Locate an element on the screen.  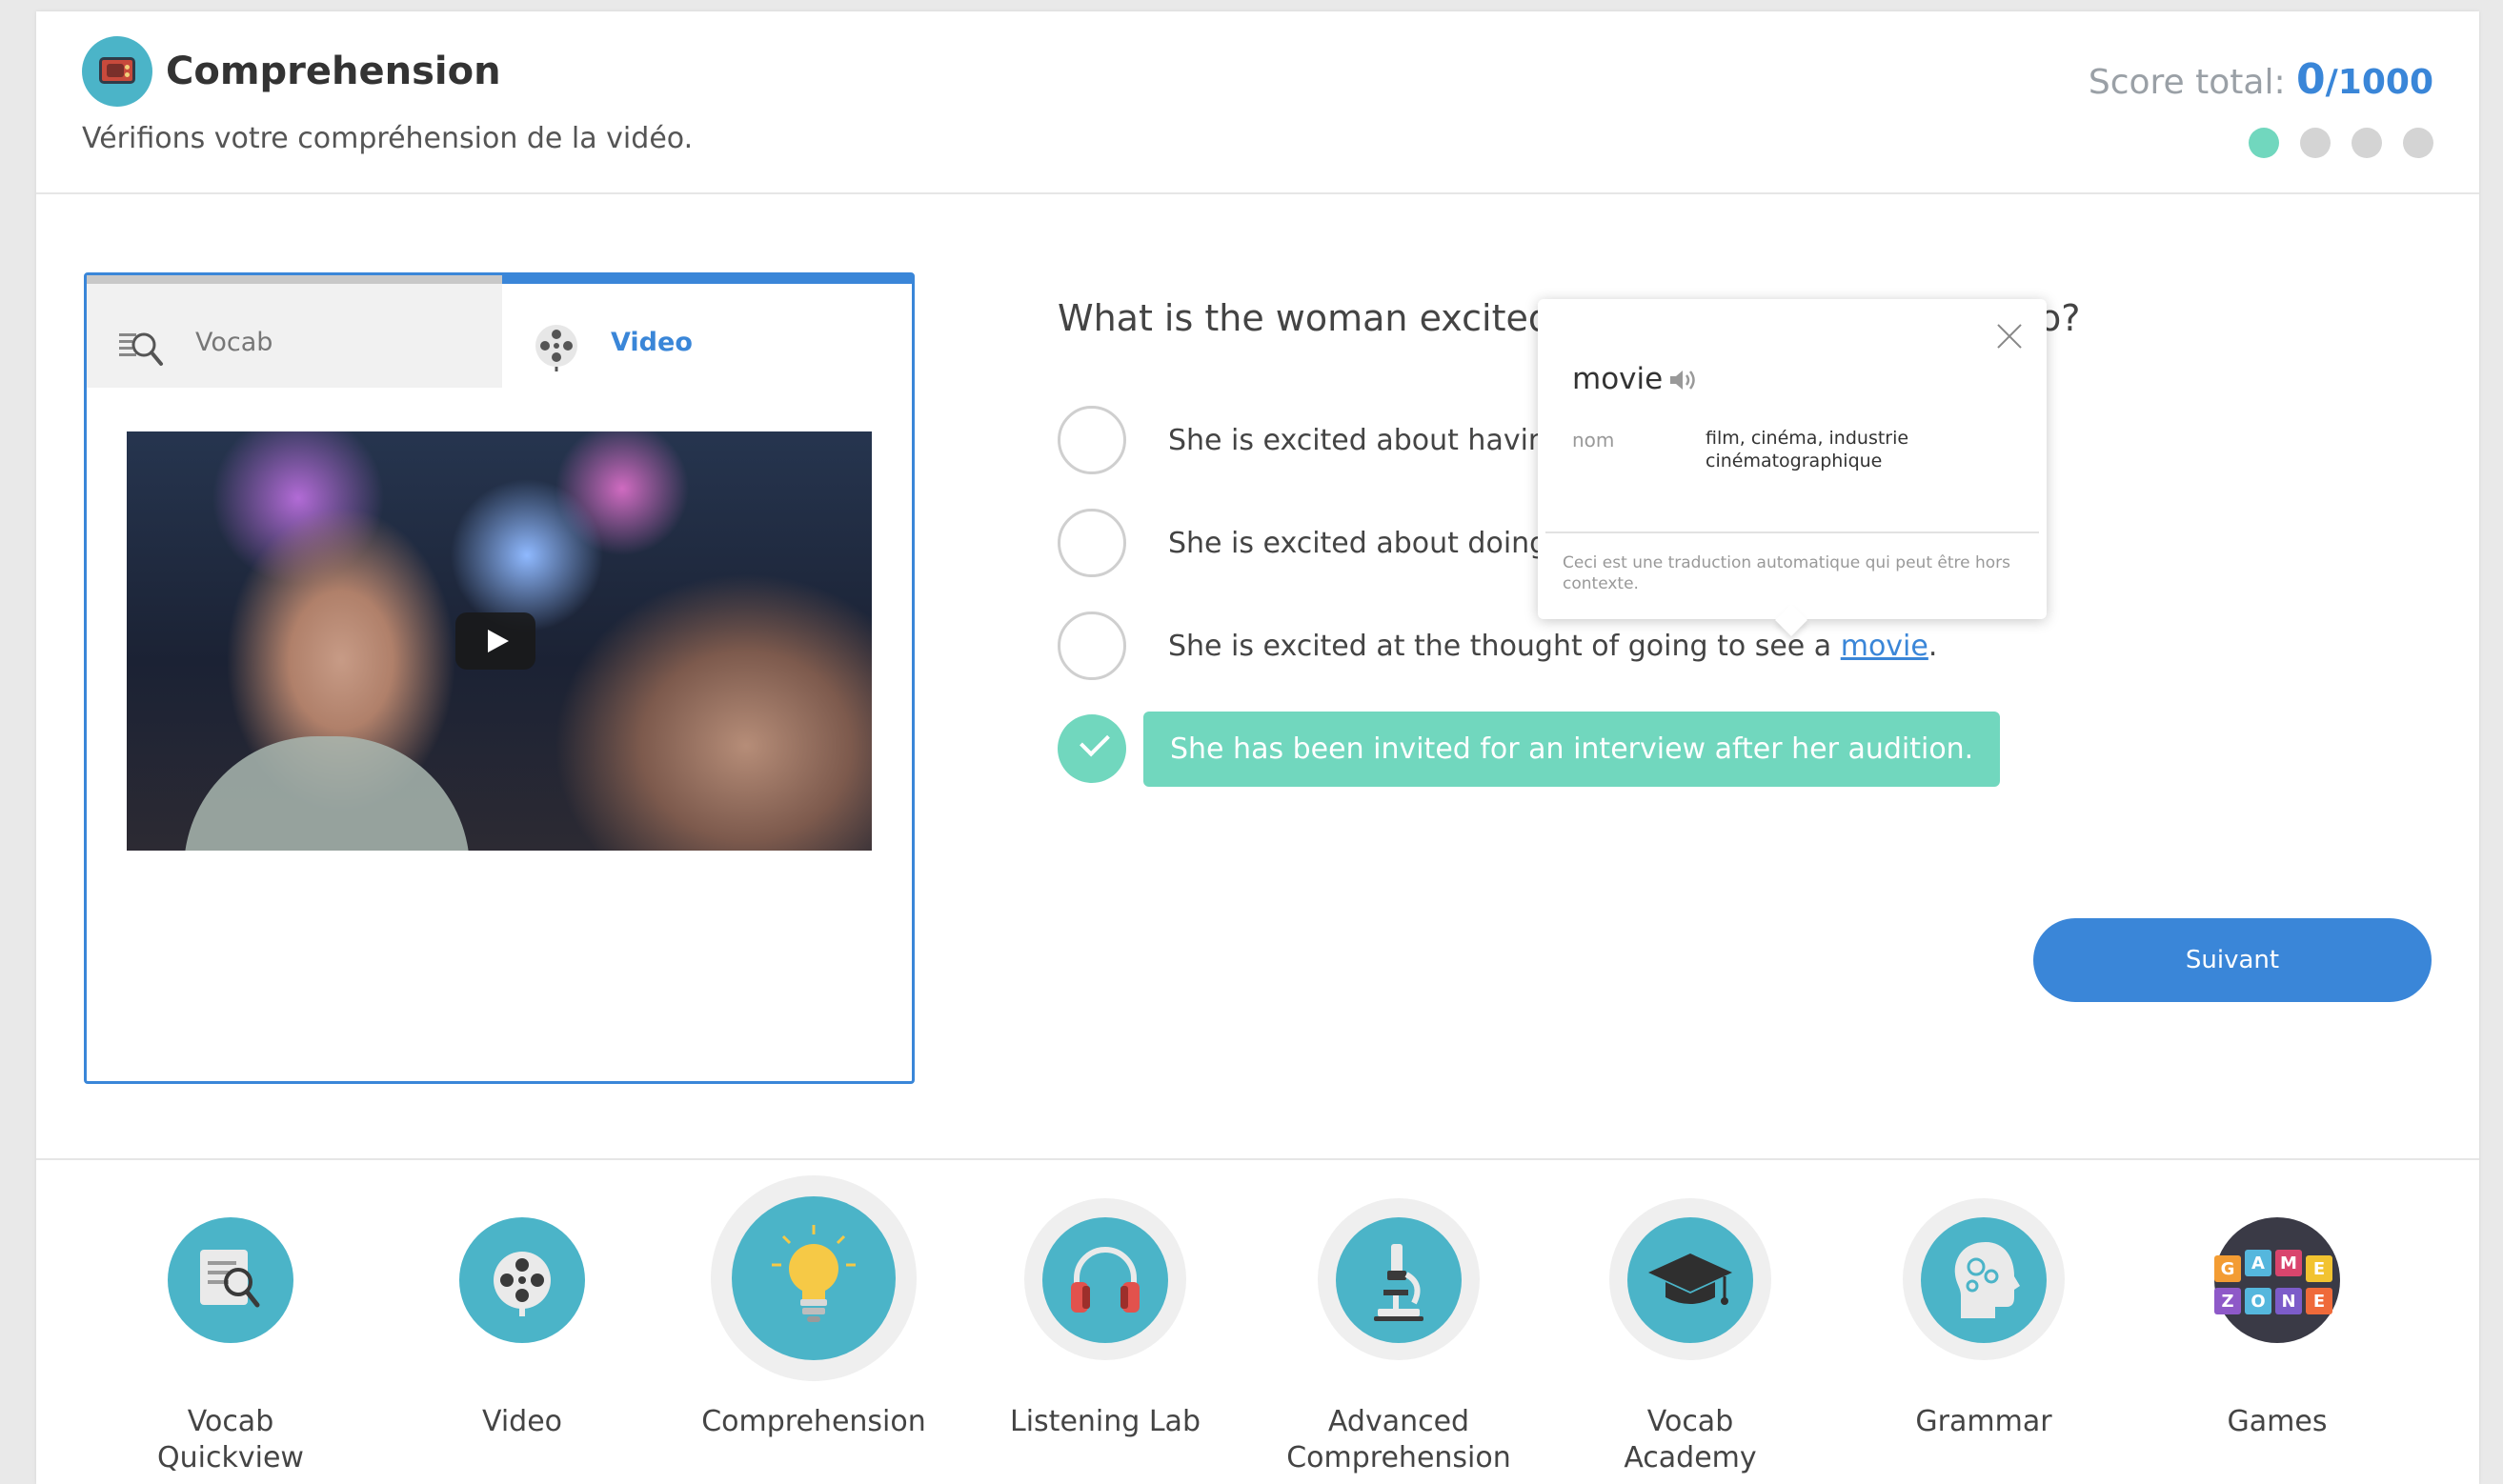
tab-vocab: Vocab is located at coordinates (294, 332).